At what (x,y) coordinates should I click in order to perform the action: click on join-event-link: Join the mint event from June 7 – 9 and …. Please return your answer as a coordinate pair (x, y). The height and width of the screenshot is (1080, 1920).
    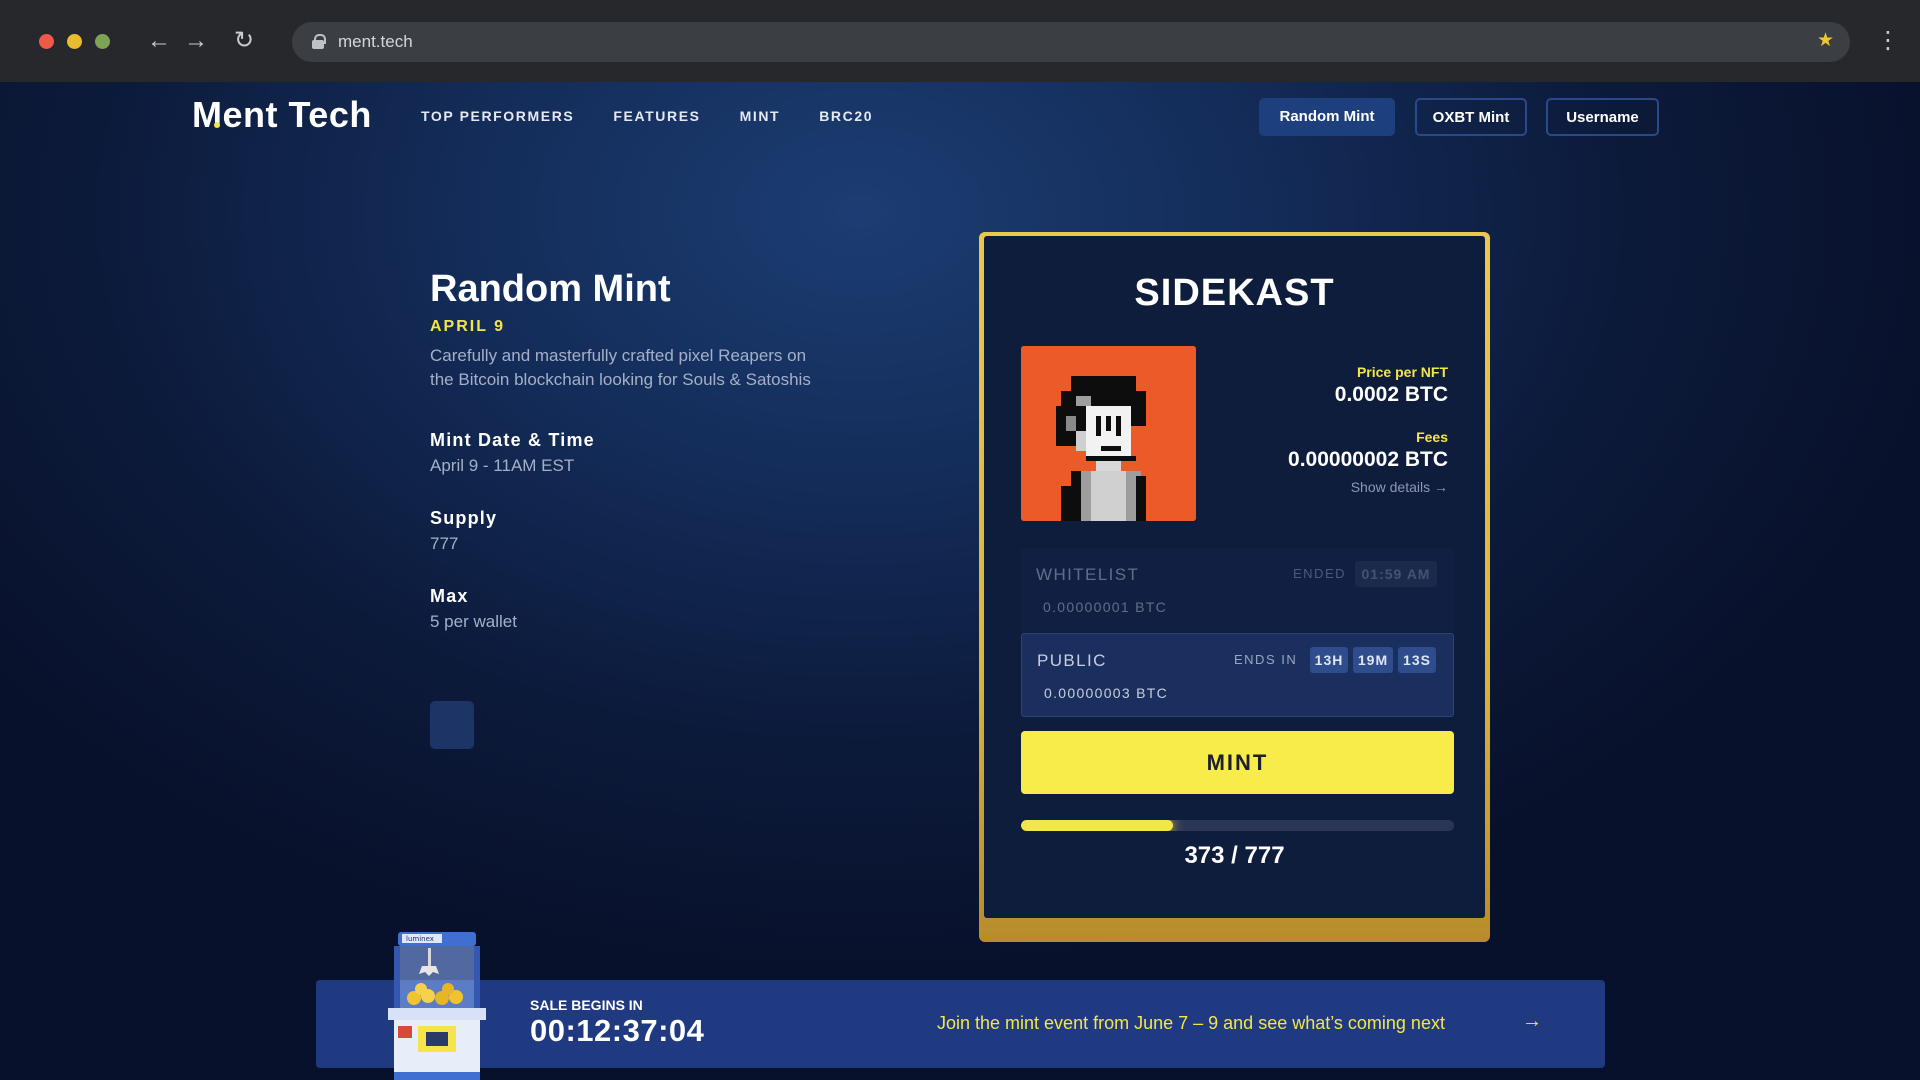
    Looking at the image, I should click on (1191, 1023).